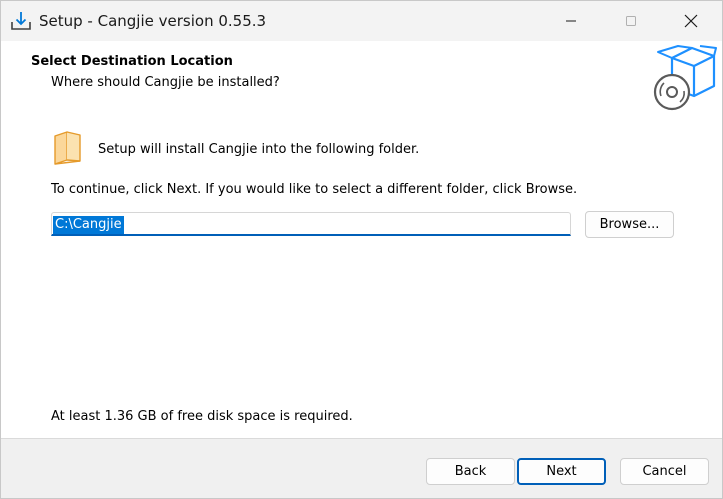 This screenshot has width=723, height=499. Describe the element at coordinates (132, 61) in the screenshot. I see `page-title: Select Destination Location` at that location.